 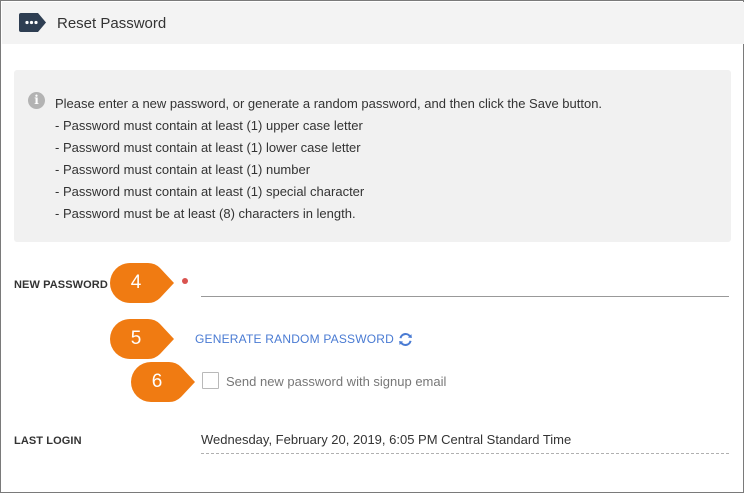 I want to click on last-login-underline, so click(x=465, y=453).